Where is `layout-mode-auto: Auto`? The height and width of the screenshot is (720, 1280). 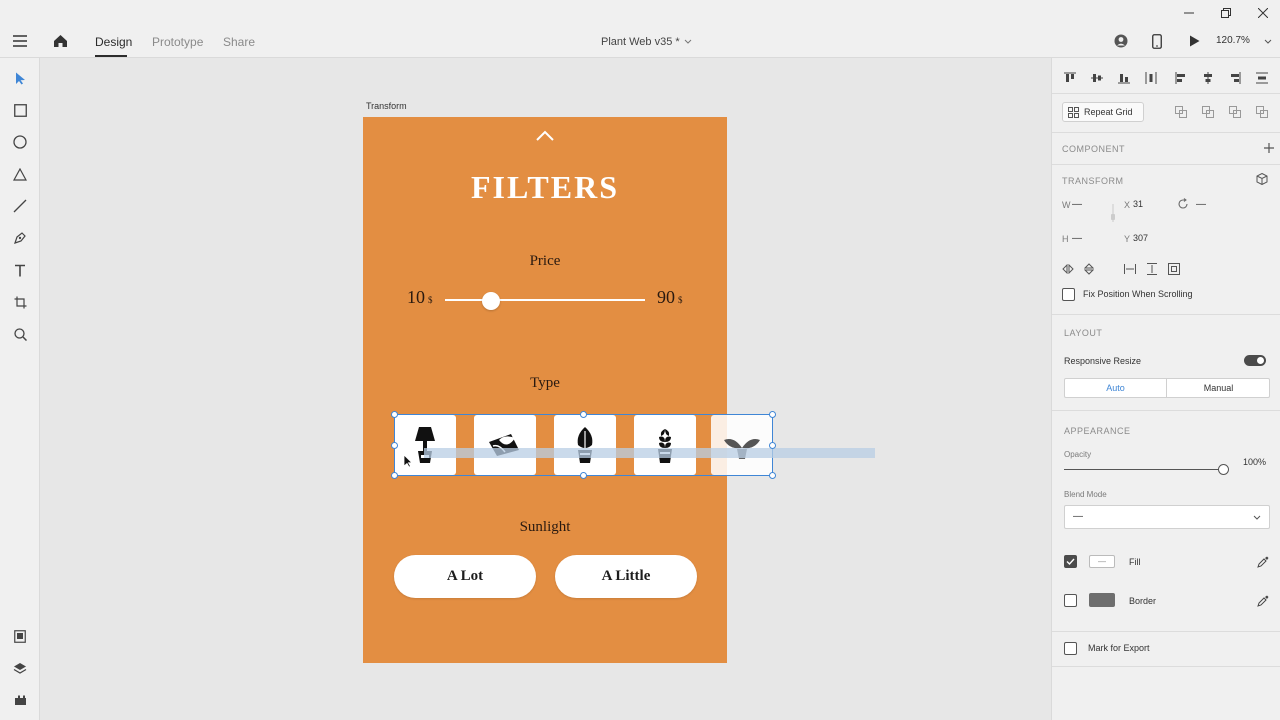
layout-mode-auto: Auto is located at coordinates (1116, 388).